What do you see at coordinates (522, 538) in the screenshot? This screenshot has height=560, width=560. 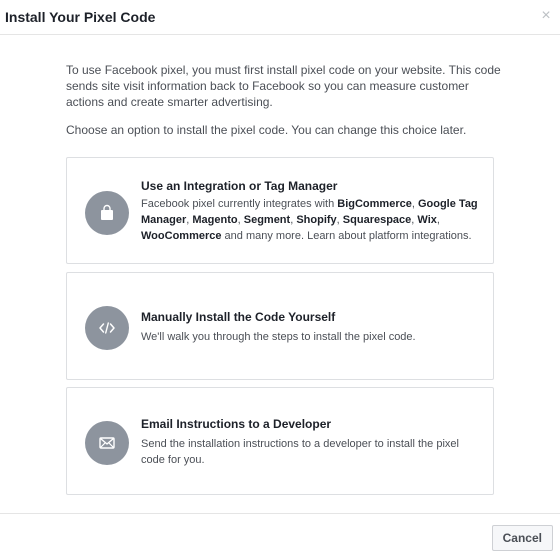 I see `cancel-button: Cancel` at bounding box center [522, 538].